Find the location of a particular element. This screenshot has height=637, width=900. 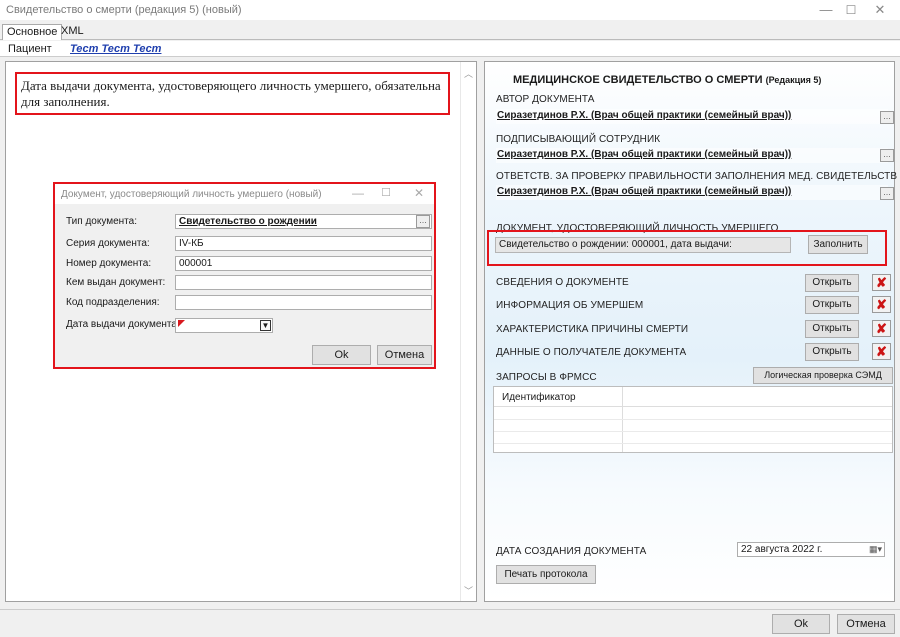

tab-xml: XML is located at coordinates (72, 32).